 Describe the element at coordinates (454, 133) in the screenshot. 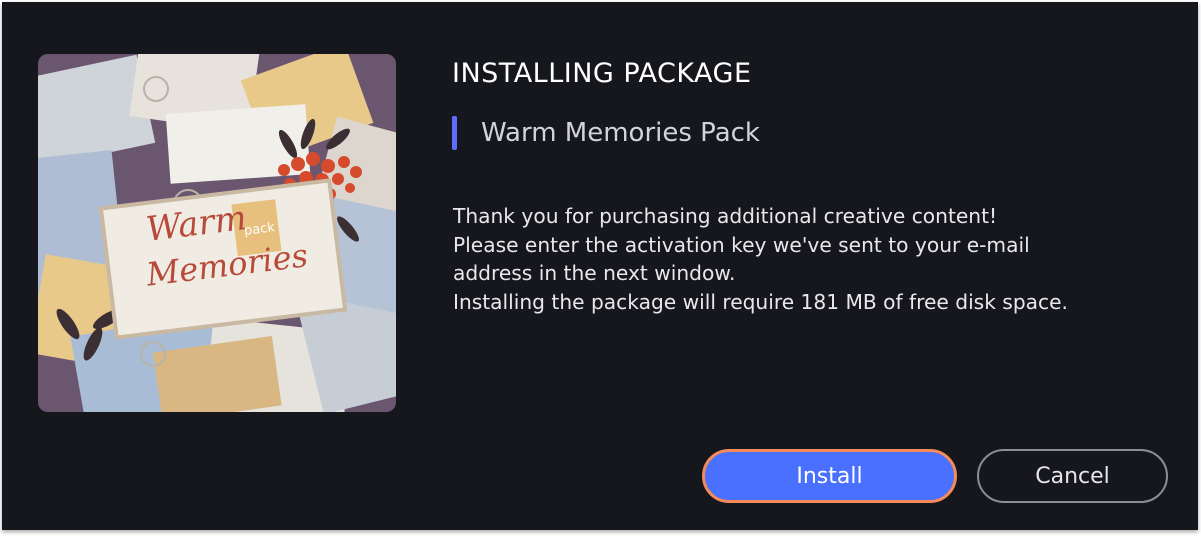

I see `accent-bar` at that location.